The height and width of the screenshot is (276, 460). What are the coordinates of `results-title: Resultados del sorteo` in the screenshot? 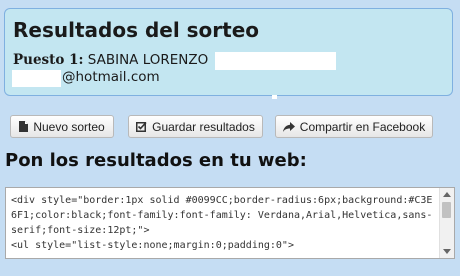 It's located at (136, 30).